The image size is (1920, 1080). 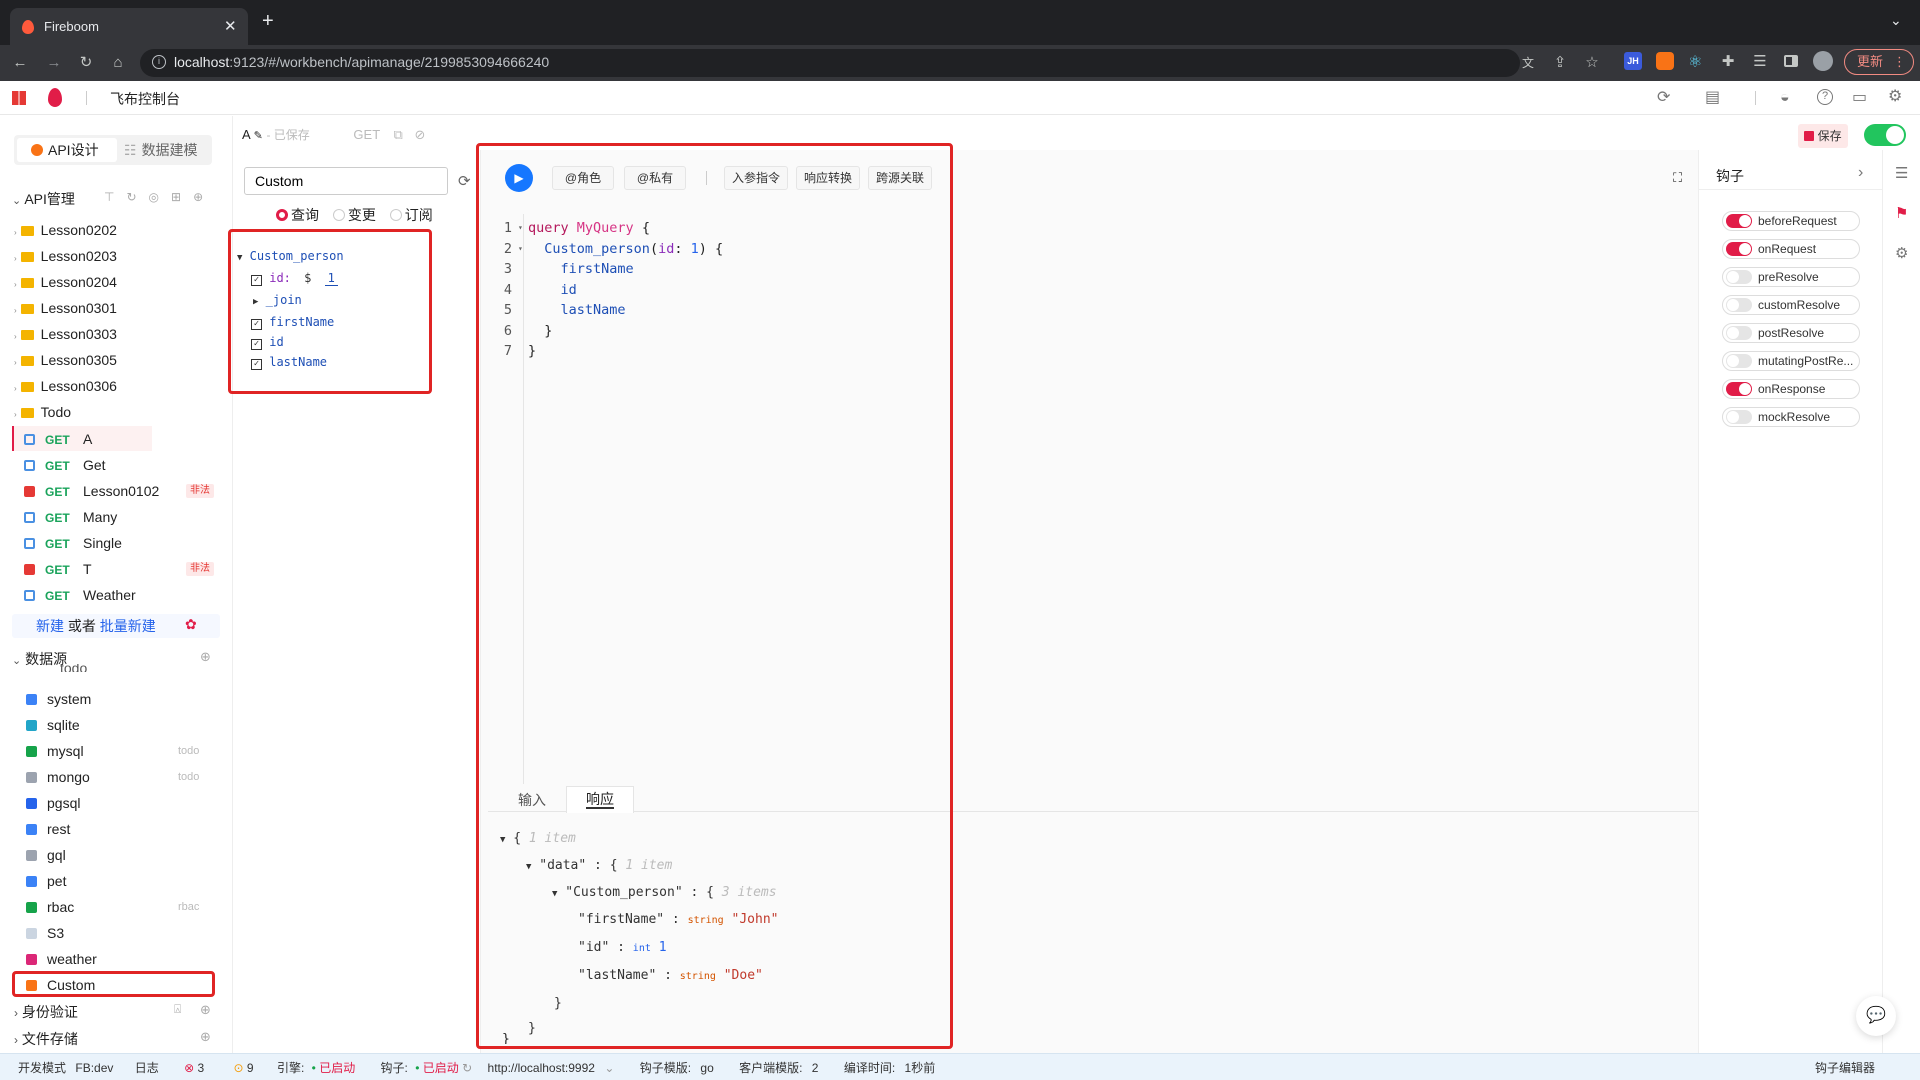 What do you see at coordinates (1896, 20) in the screenshot?
I see `tab-list-chevron-icon: ⌄` at bounding box center [1896, 20].